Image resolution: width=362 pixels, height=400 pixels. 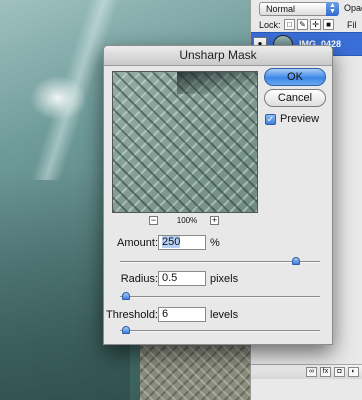 I want to click on amount-row: Amount: 250 %, so click(x=218, y=243).